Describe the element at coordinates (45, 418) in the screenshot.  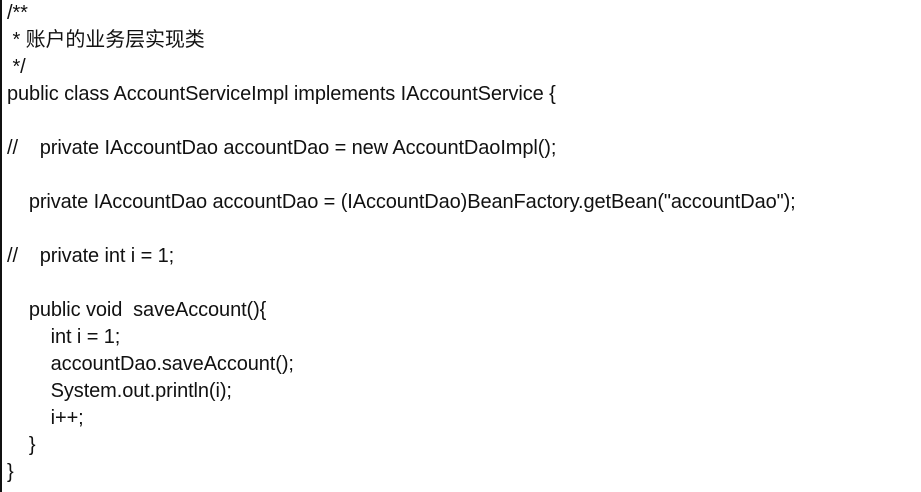
I see `code-line: i++;` at that location.